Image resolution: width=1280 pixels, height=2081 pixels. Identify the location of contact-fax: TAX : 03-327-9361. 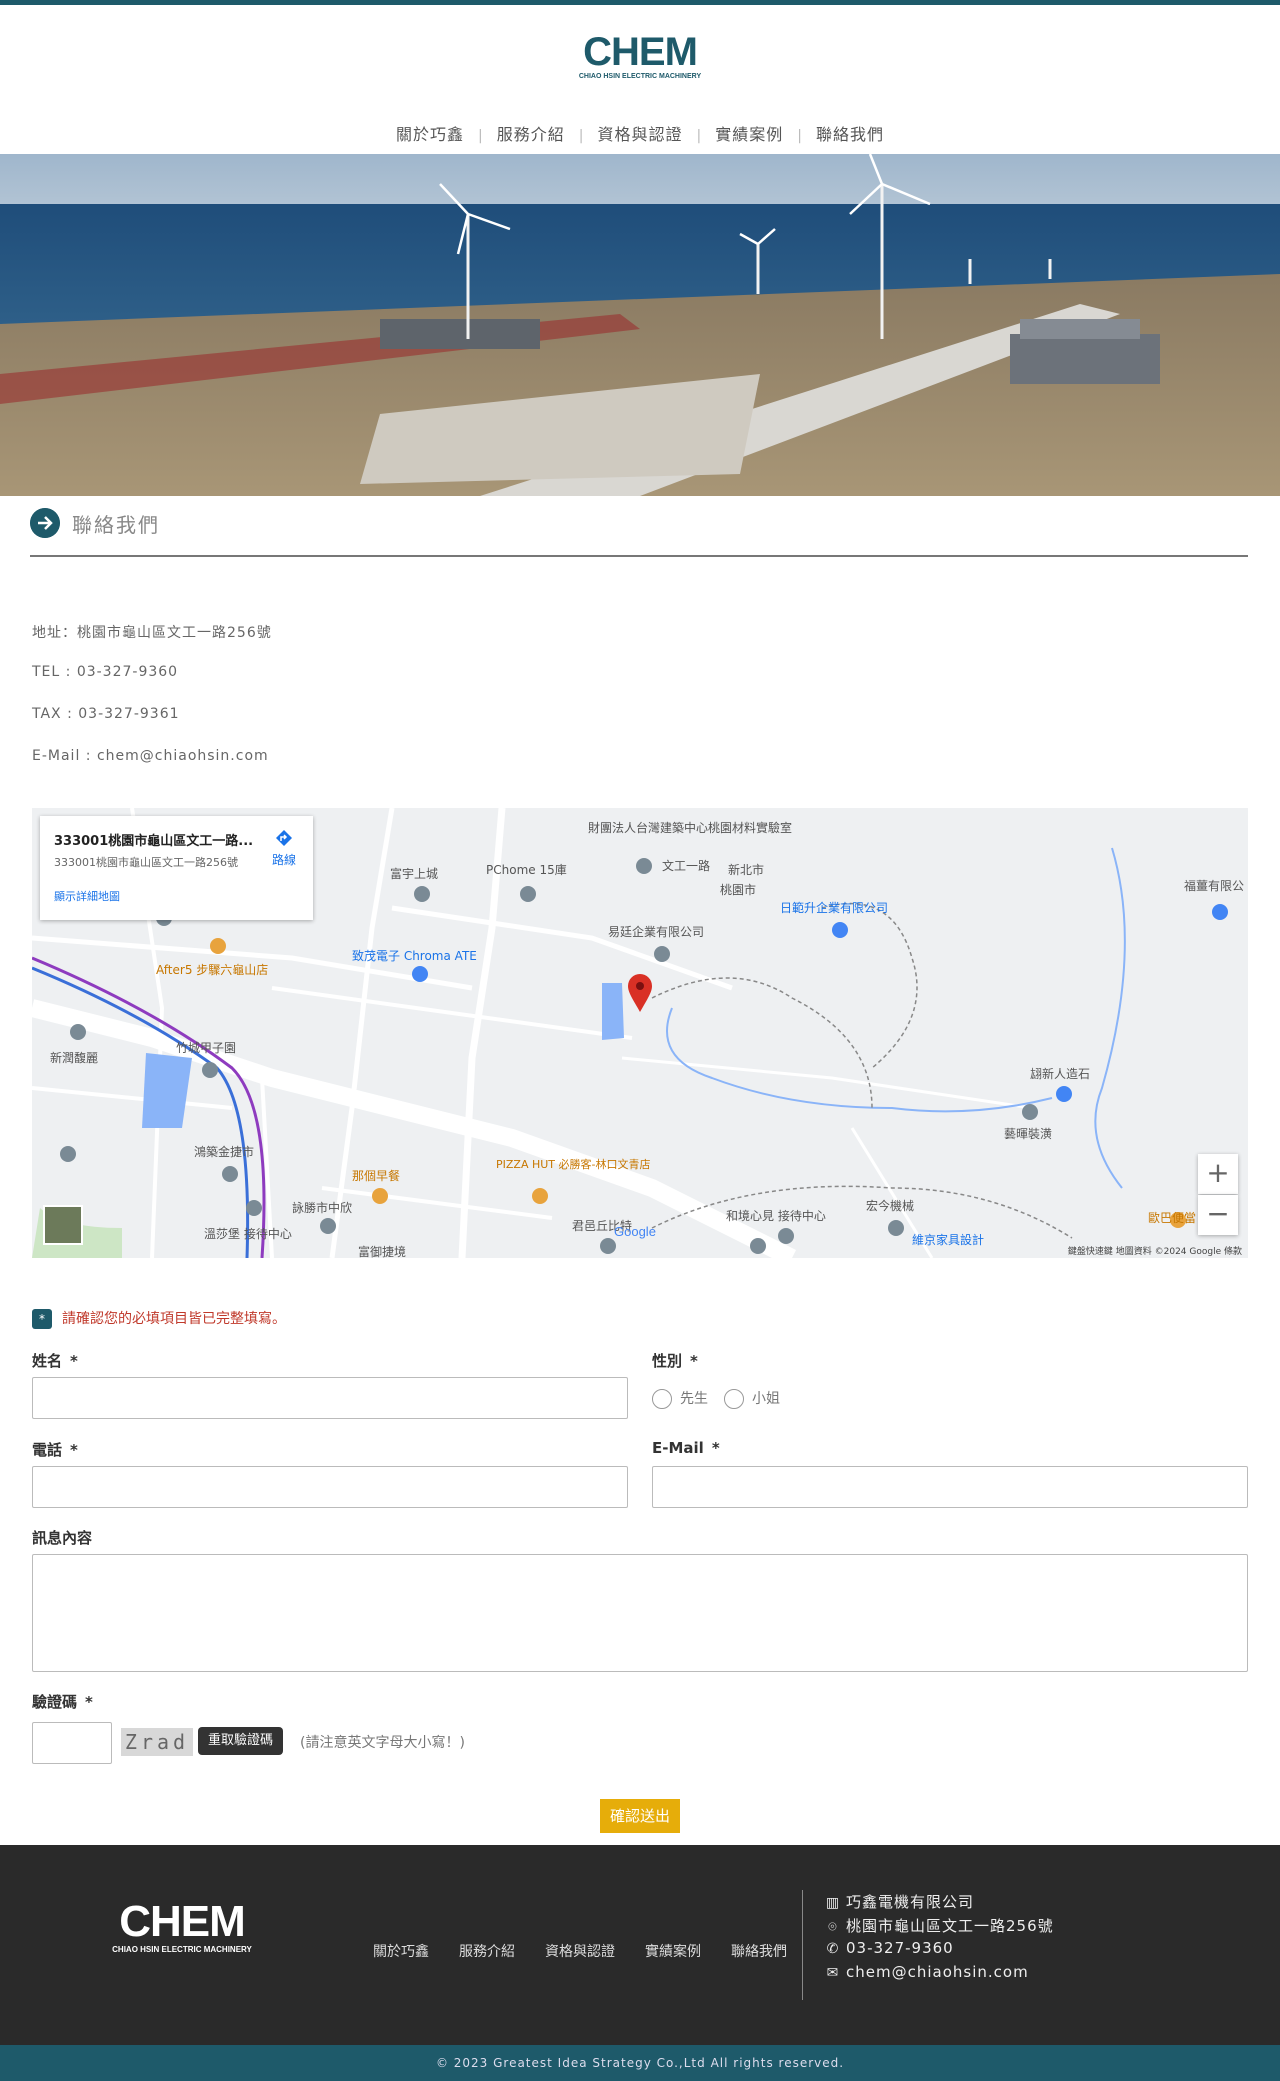
(106, 714).